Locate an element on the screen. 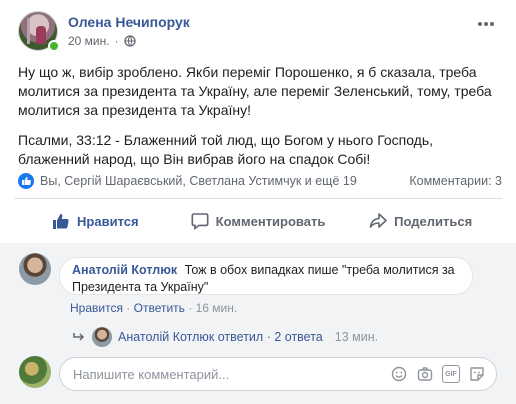 This screenshot has width=516, height=404. comment-composer: GIF is located at coordinates (278, 374).